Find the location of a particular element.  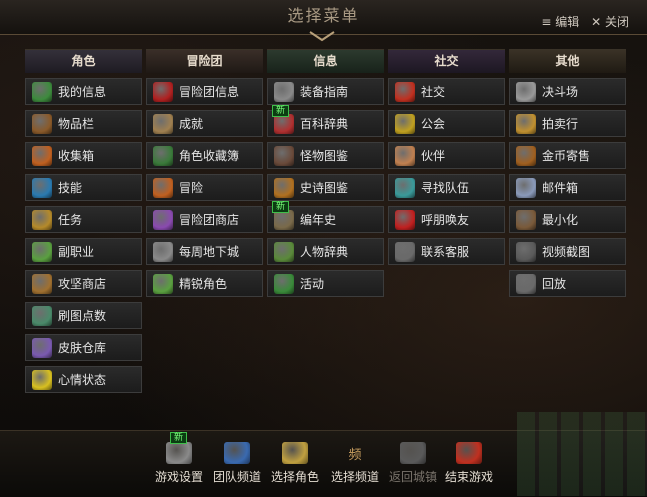

menu-item: 皮肤仓库 is located at coordinates (83, 347).